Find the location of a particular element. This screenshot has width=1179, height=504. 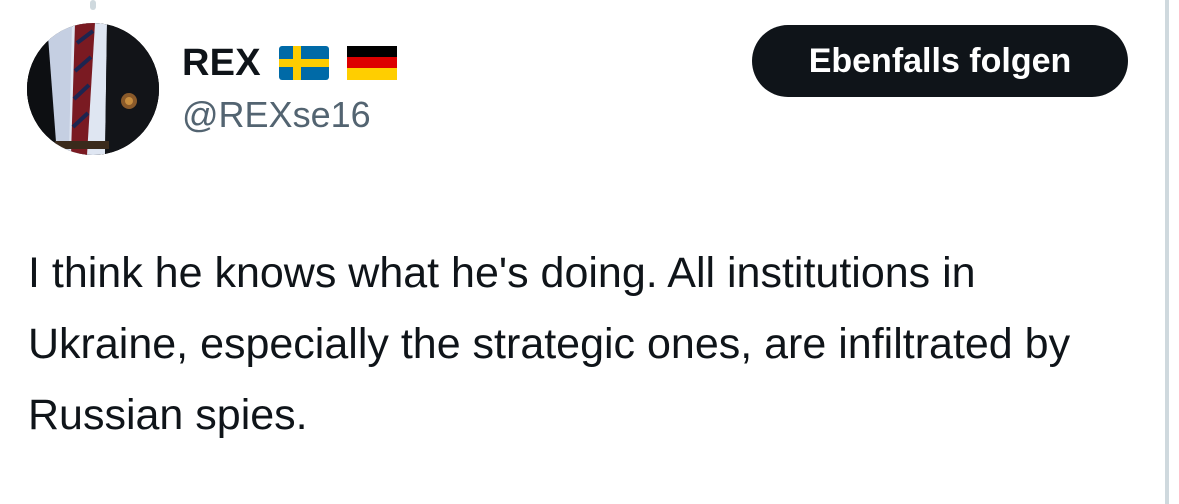

column-border is located at coordinates (1167, 252).